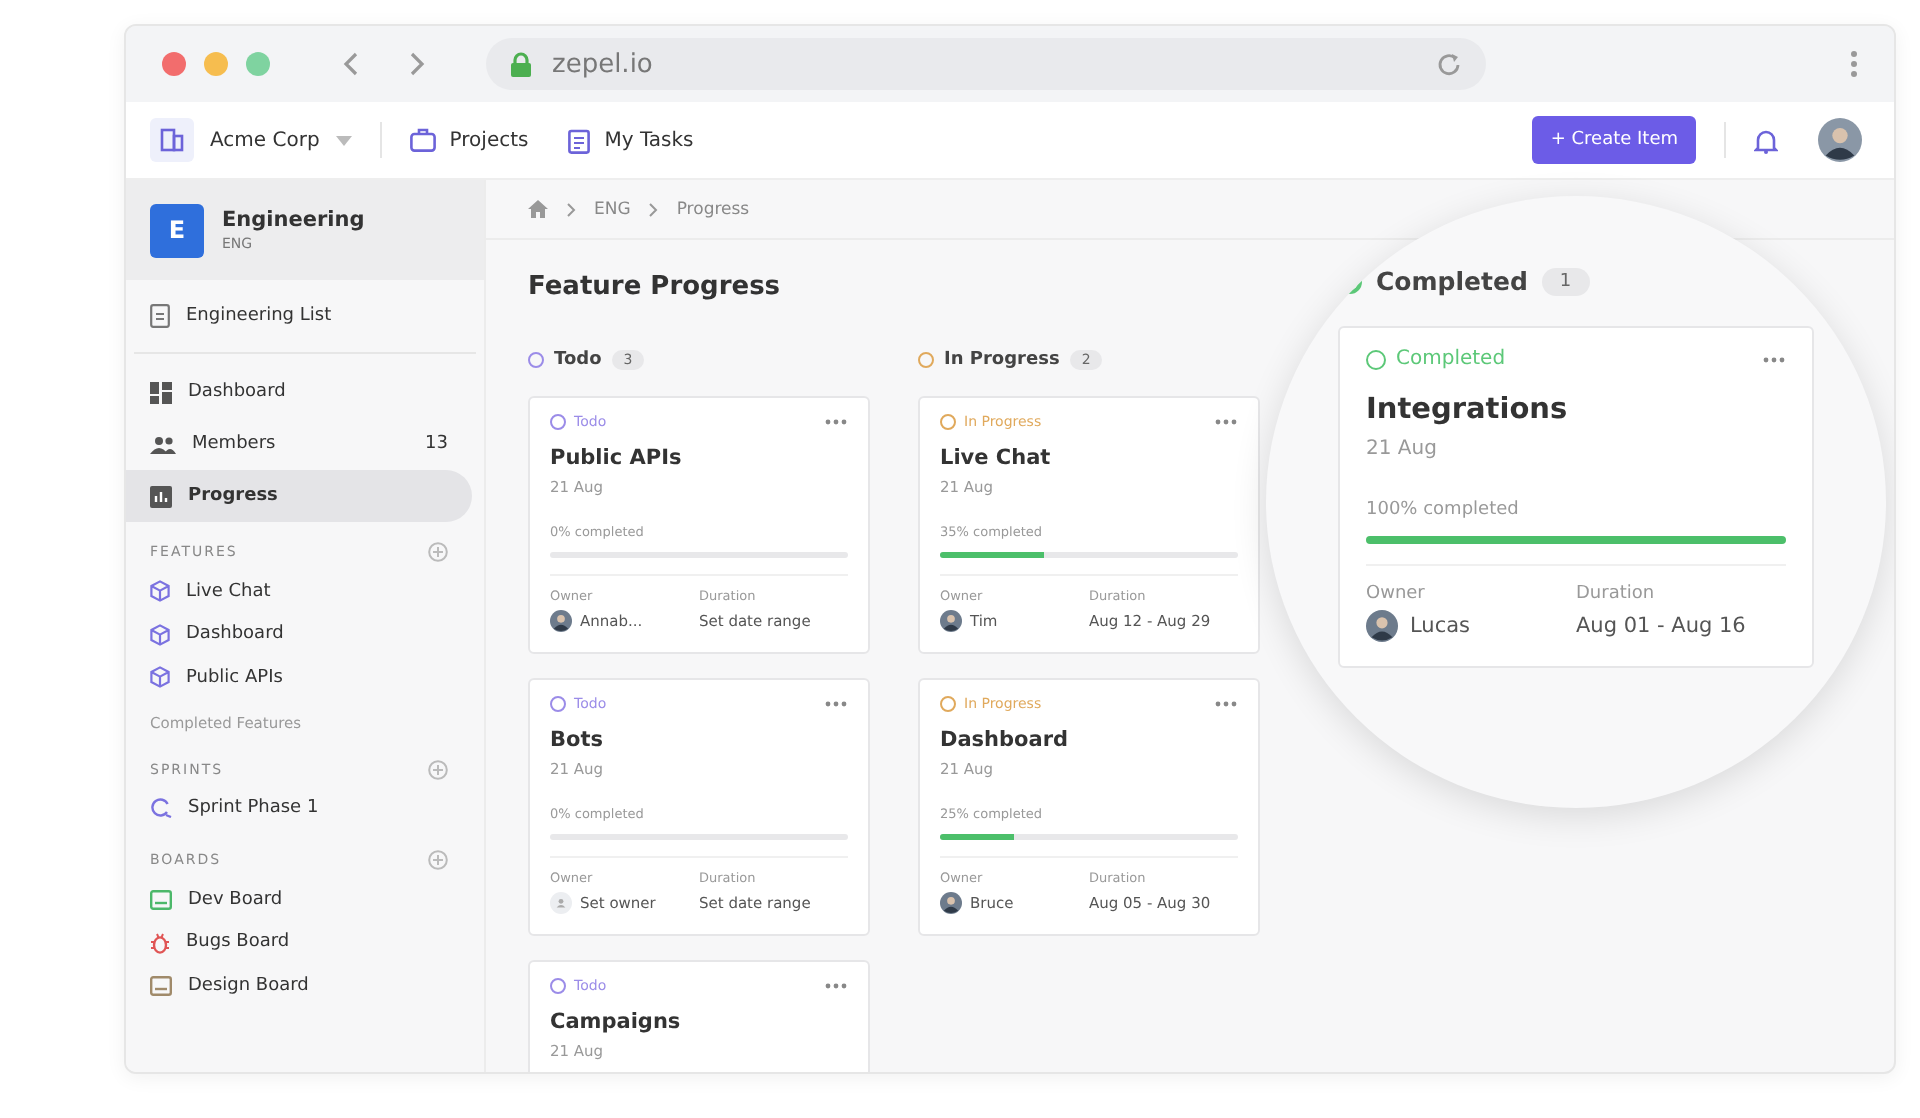 The width and height of the screenshot is (1920, 1118). I want to click on sidebar-item: Engineering List, so click(299, 316).